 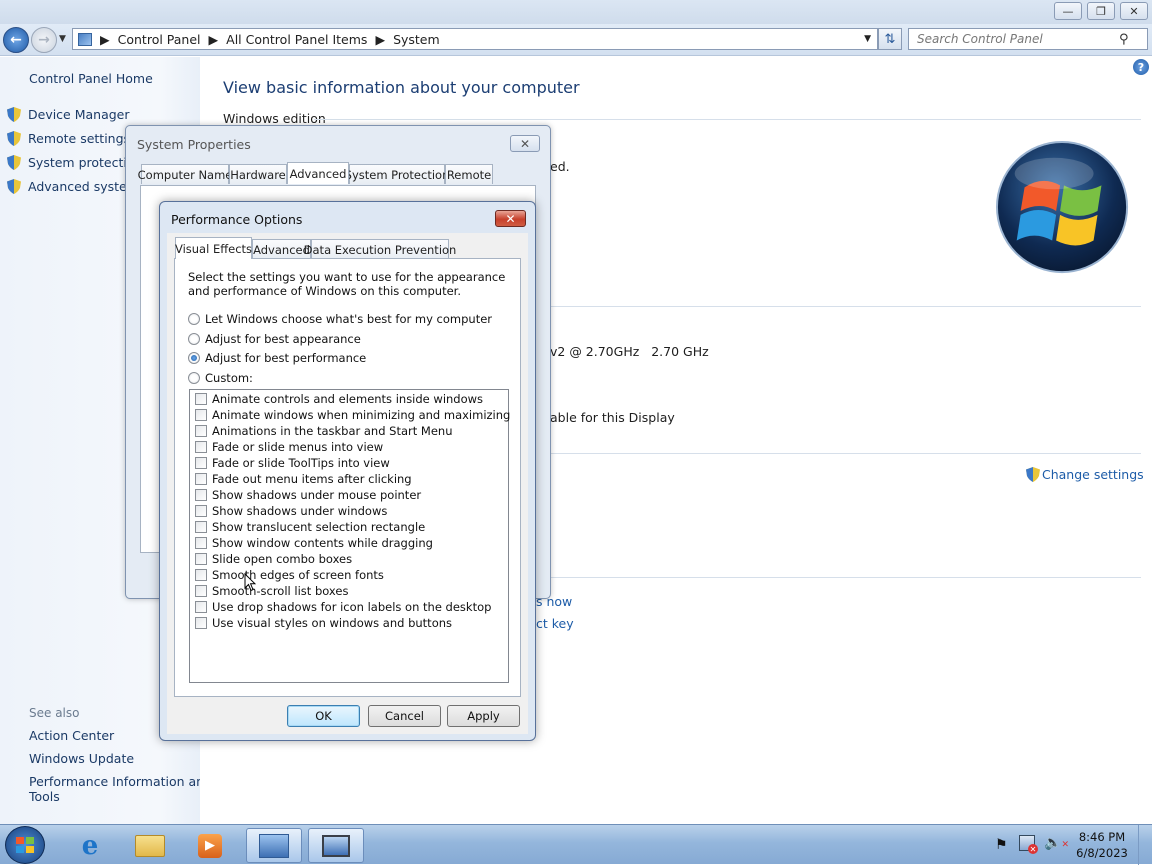 What do you see at coordinates (318, 173) in the screenshot?
I see `tab-advanced: Advanced` at bounding box center [318, 173].